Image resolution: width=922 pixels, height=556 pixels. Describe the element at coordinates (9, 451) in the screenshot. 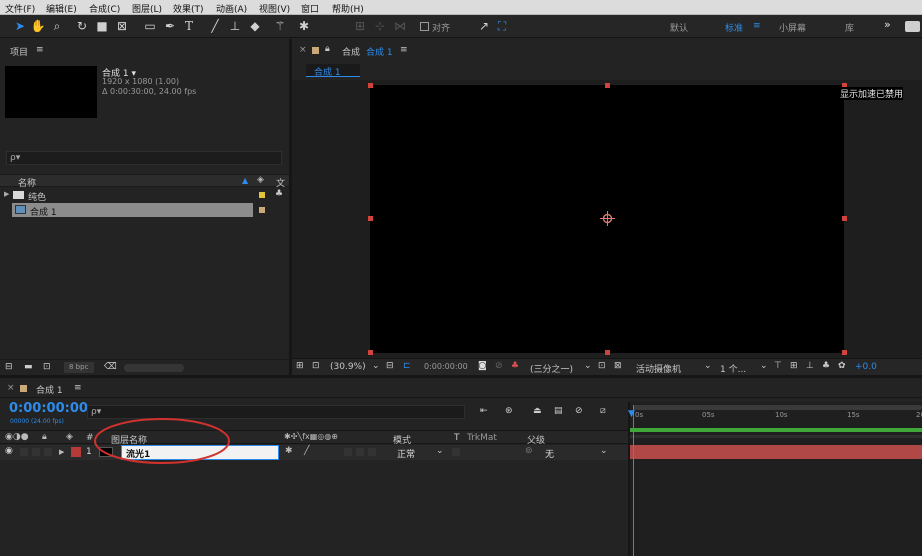

I see `eye-icon: ◉` at that location.